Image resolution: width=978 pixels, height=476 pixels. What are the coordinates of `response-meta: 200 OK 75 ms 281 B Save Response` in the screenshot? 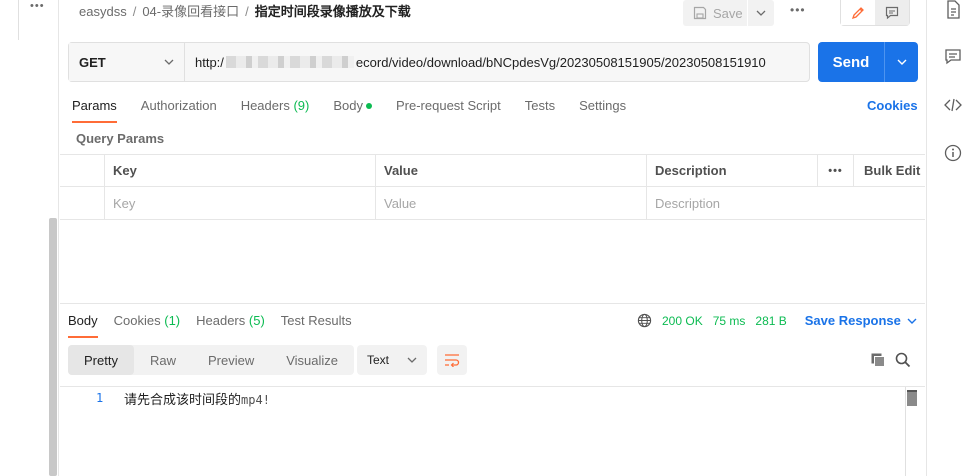 It's located at (777, 320).